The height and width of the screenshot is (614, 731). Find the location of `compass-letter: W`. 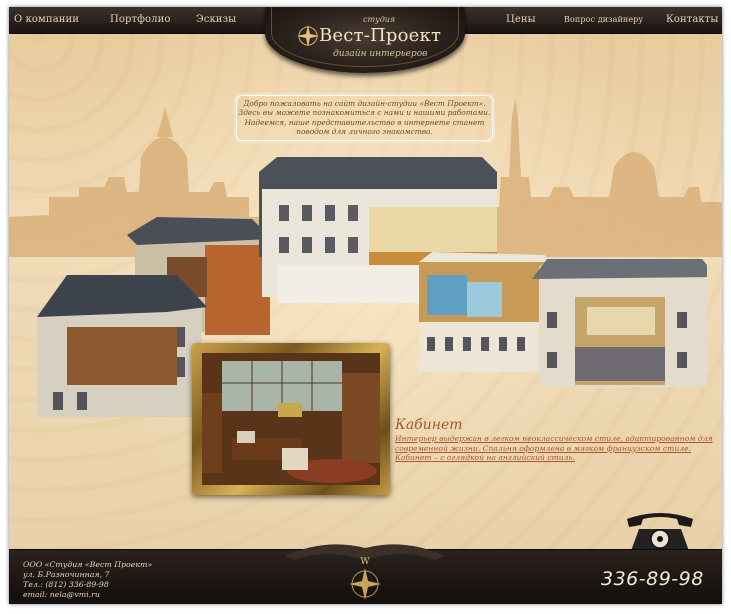

compass-letter: W is located at coordinates (365, 562).